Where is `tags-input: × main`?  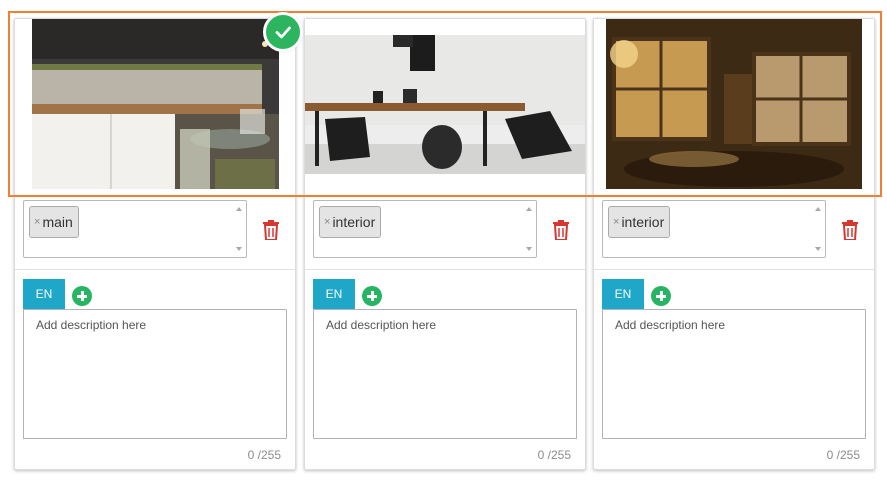 tags-input: × main is located at coordinates (135, 229).